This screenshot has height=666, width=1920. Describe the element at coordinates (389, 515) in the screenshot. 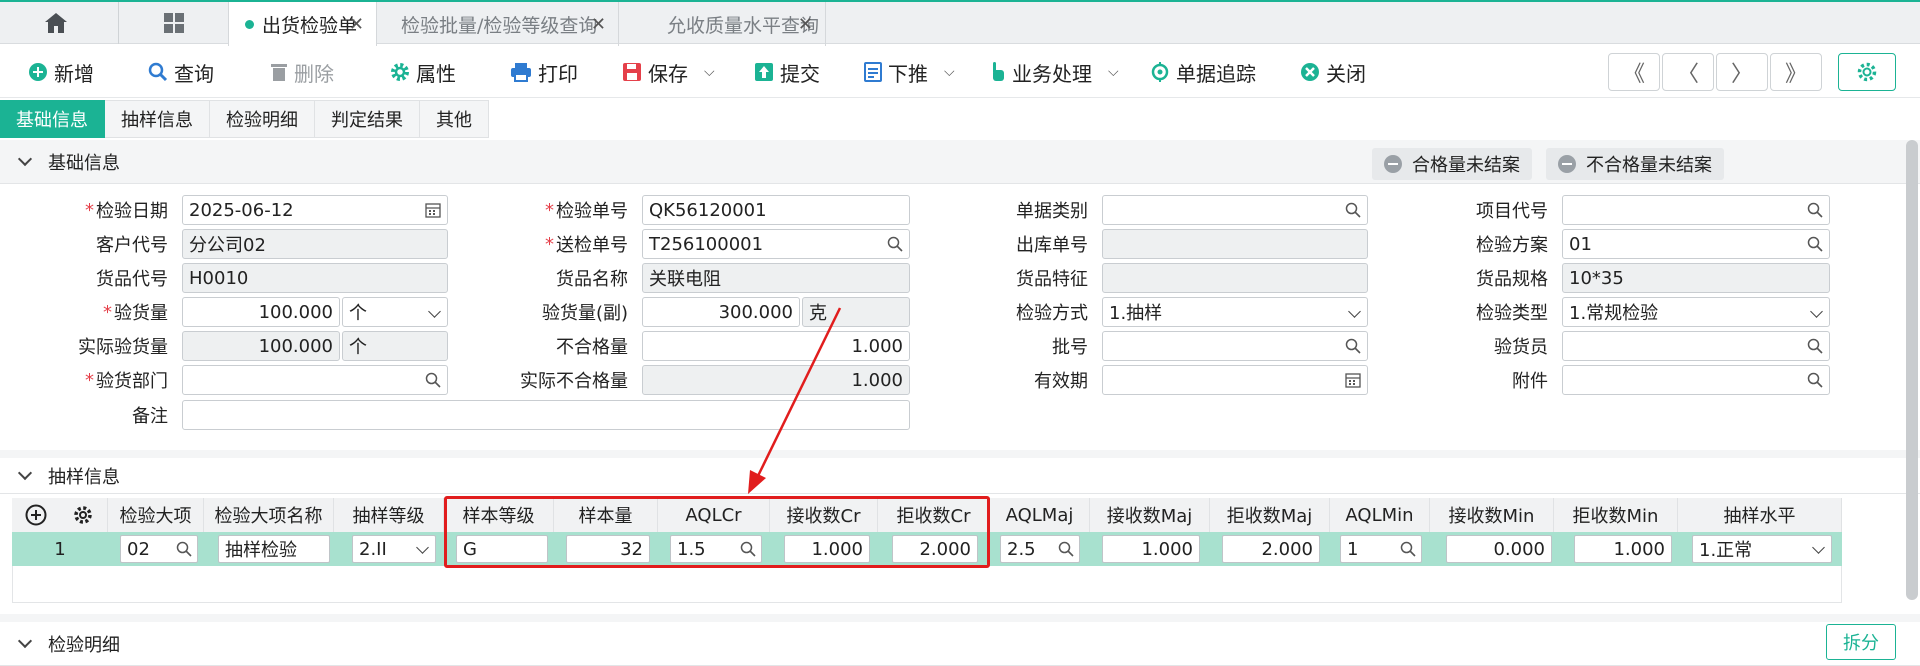

I see `col-header-sample-level: 抽样等级` at that location.